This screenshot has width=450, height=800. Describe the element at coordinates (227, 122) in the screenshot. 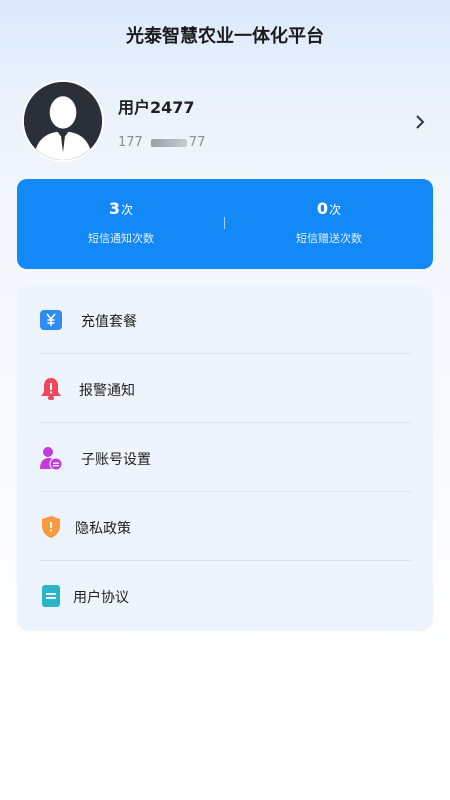

I see `profile-card: 用户2477 177 77` at that location.